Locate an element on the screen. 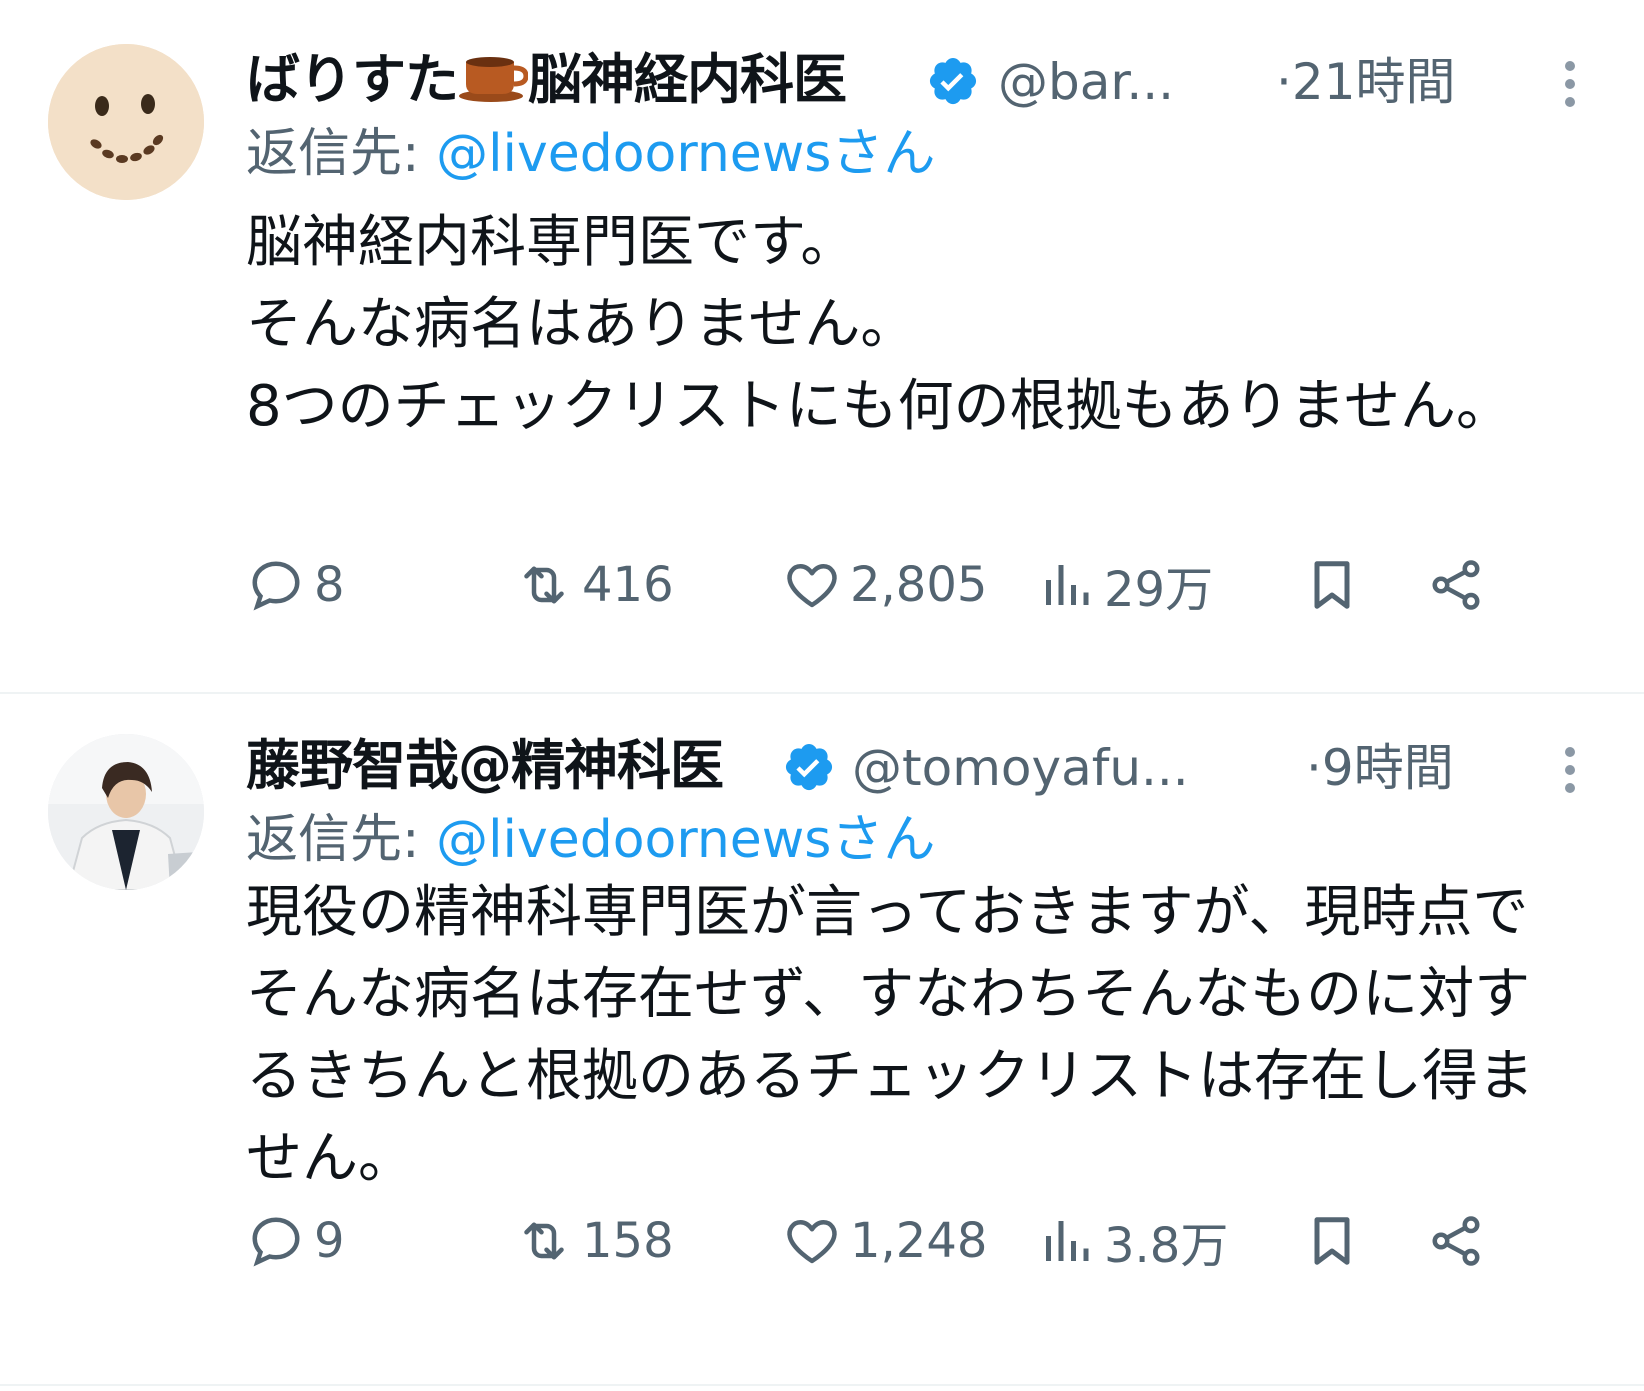 Image resolution: width=1644 pixels, height=1391 pixels. display-name-suffix: 脳神経内科医 is located at coordinates (687, 79).